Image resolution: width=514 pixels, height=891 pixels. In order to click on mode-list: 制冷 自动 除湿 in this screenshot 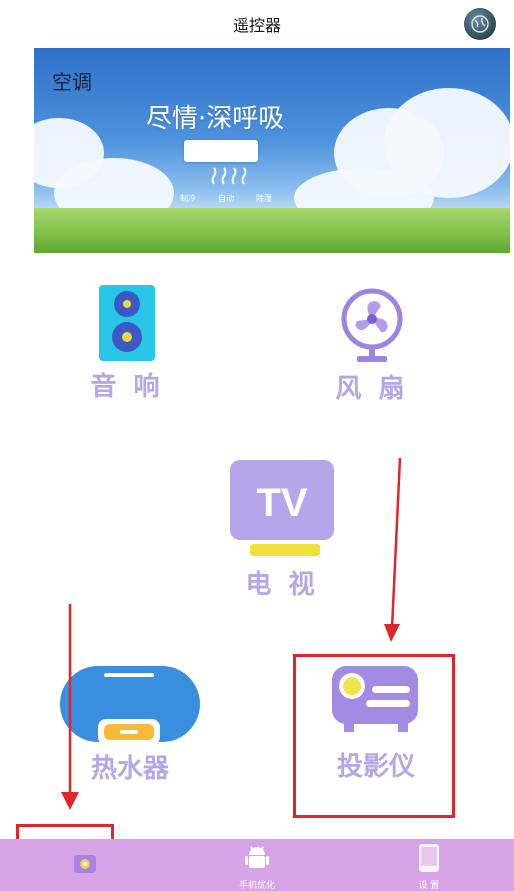, I will do `click(226, 198)`.